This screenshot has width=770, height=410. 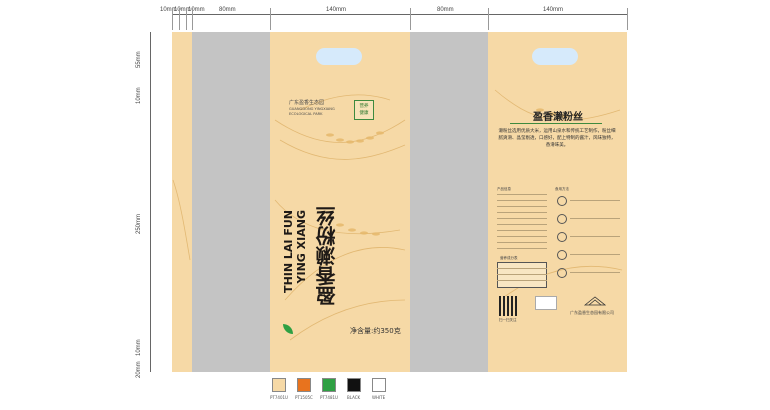 What do you see at coordinates (227, 10) in the screenshot?
I see `dim-top-4: 80mm` at bounding box center [227, 10].